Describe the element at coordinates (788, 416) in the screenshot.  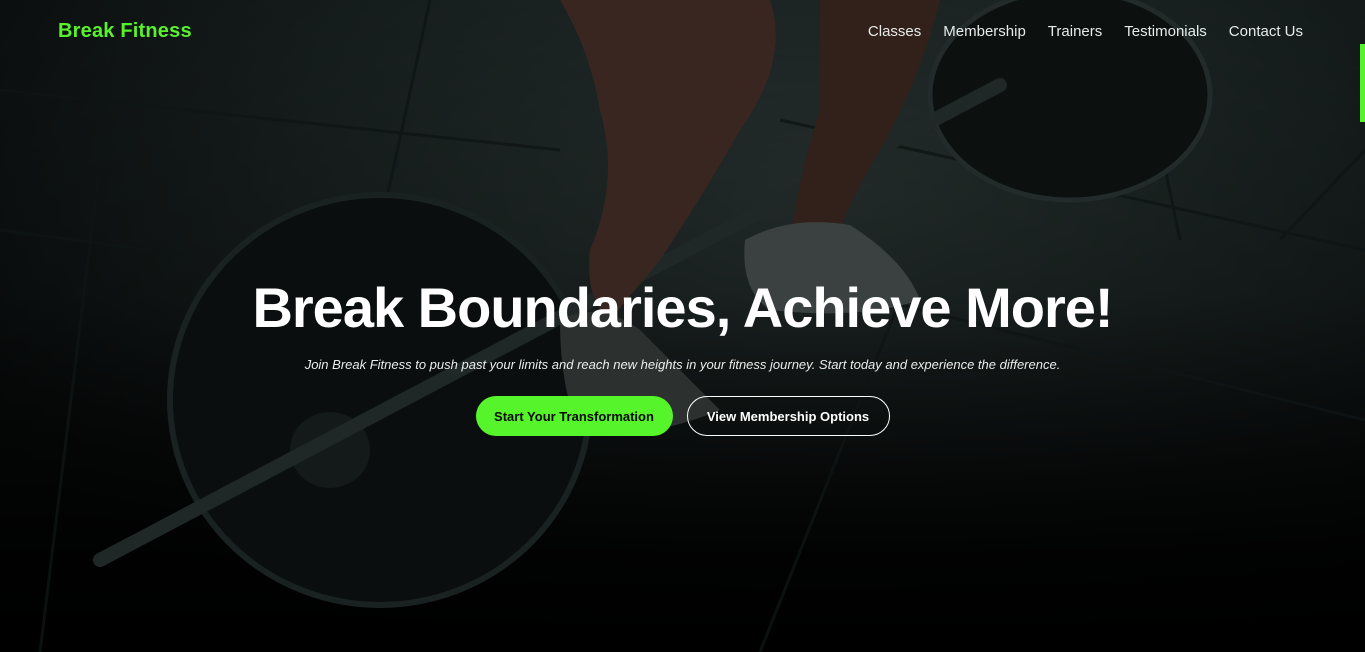
I see `view-membership-button: View Membership Options` at that location.